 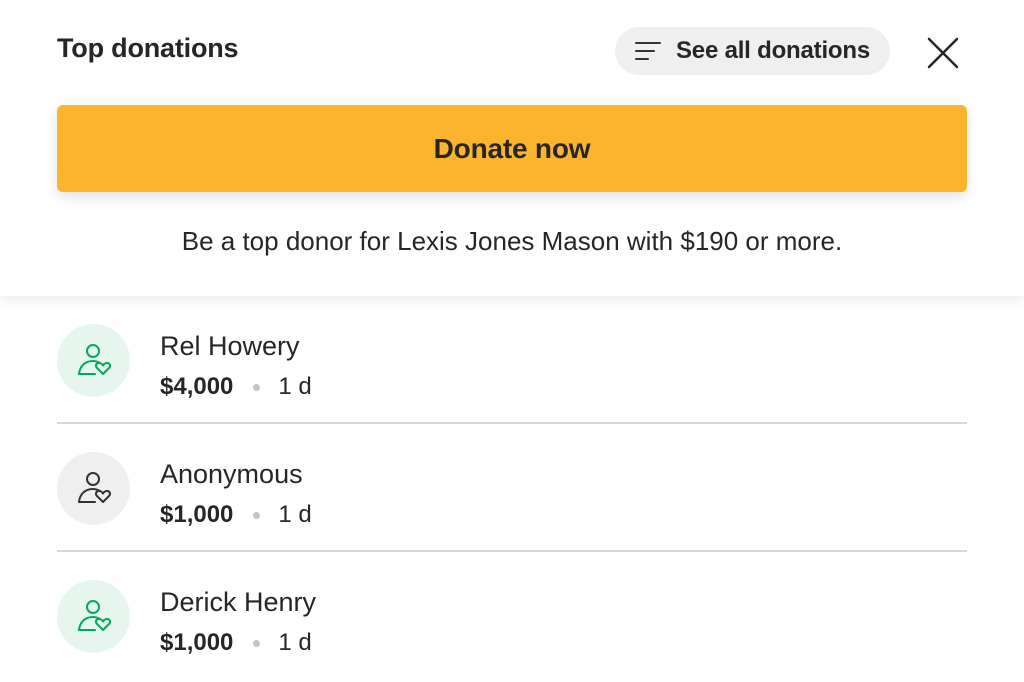 What do you see at coordinates (231, 474) in the screenshot?
I see `donor-name: Anonymous` at bounding box center [231, 474].